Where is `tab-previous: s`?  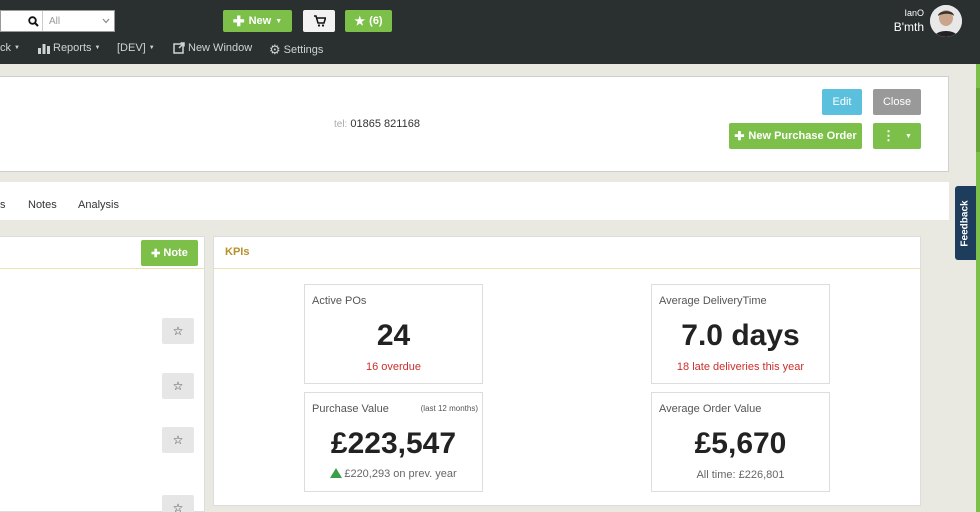
tab-previous: s is located at coordinates (3, 205).